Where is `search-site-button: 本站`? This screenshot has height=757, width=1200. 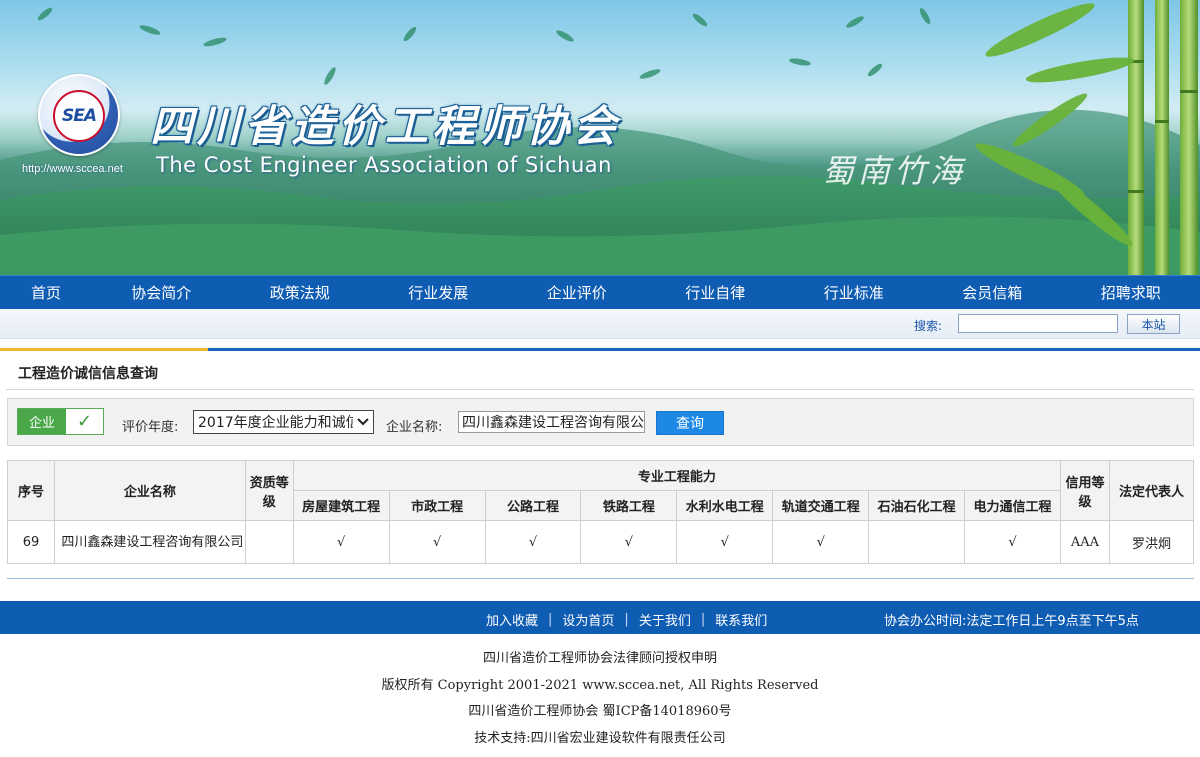
search-site-button: 本站 is located at coordinates (1153, 324).